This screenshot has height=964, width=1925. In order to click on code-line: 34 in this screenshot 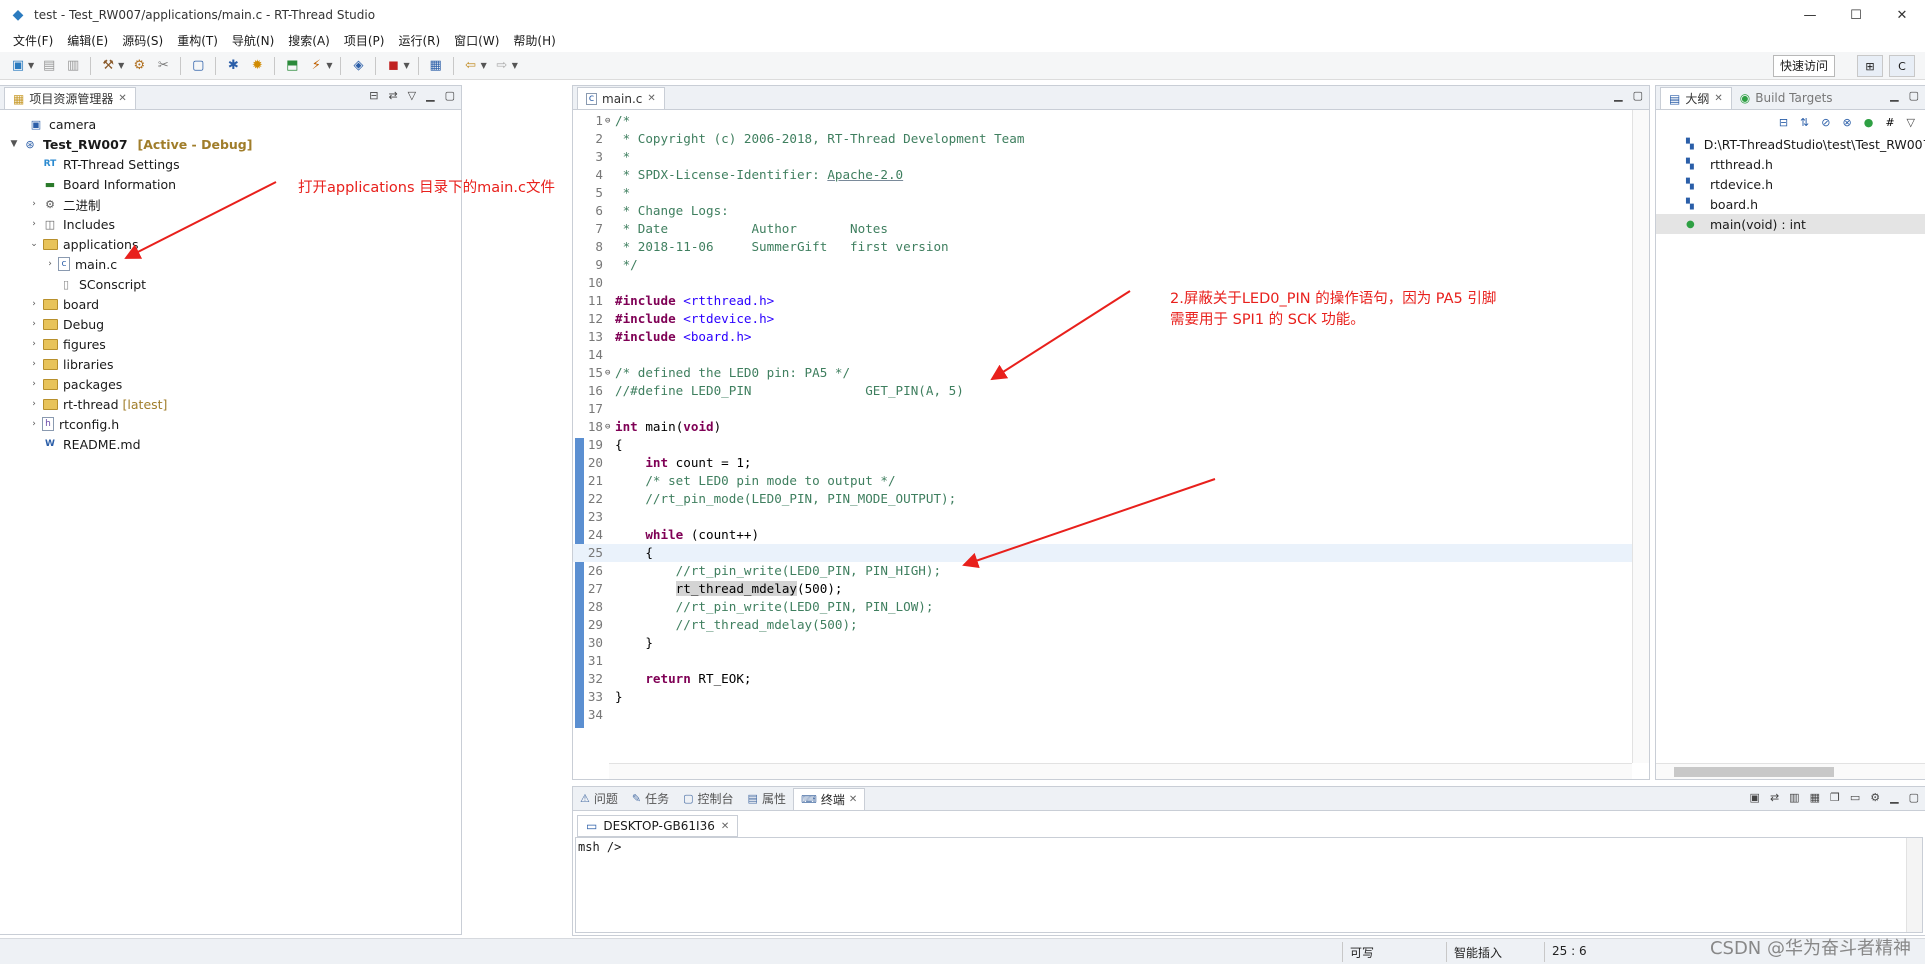, I will do `click(1102, 715)`.